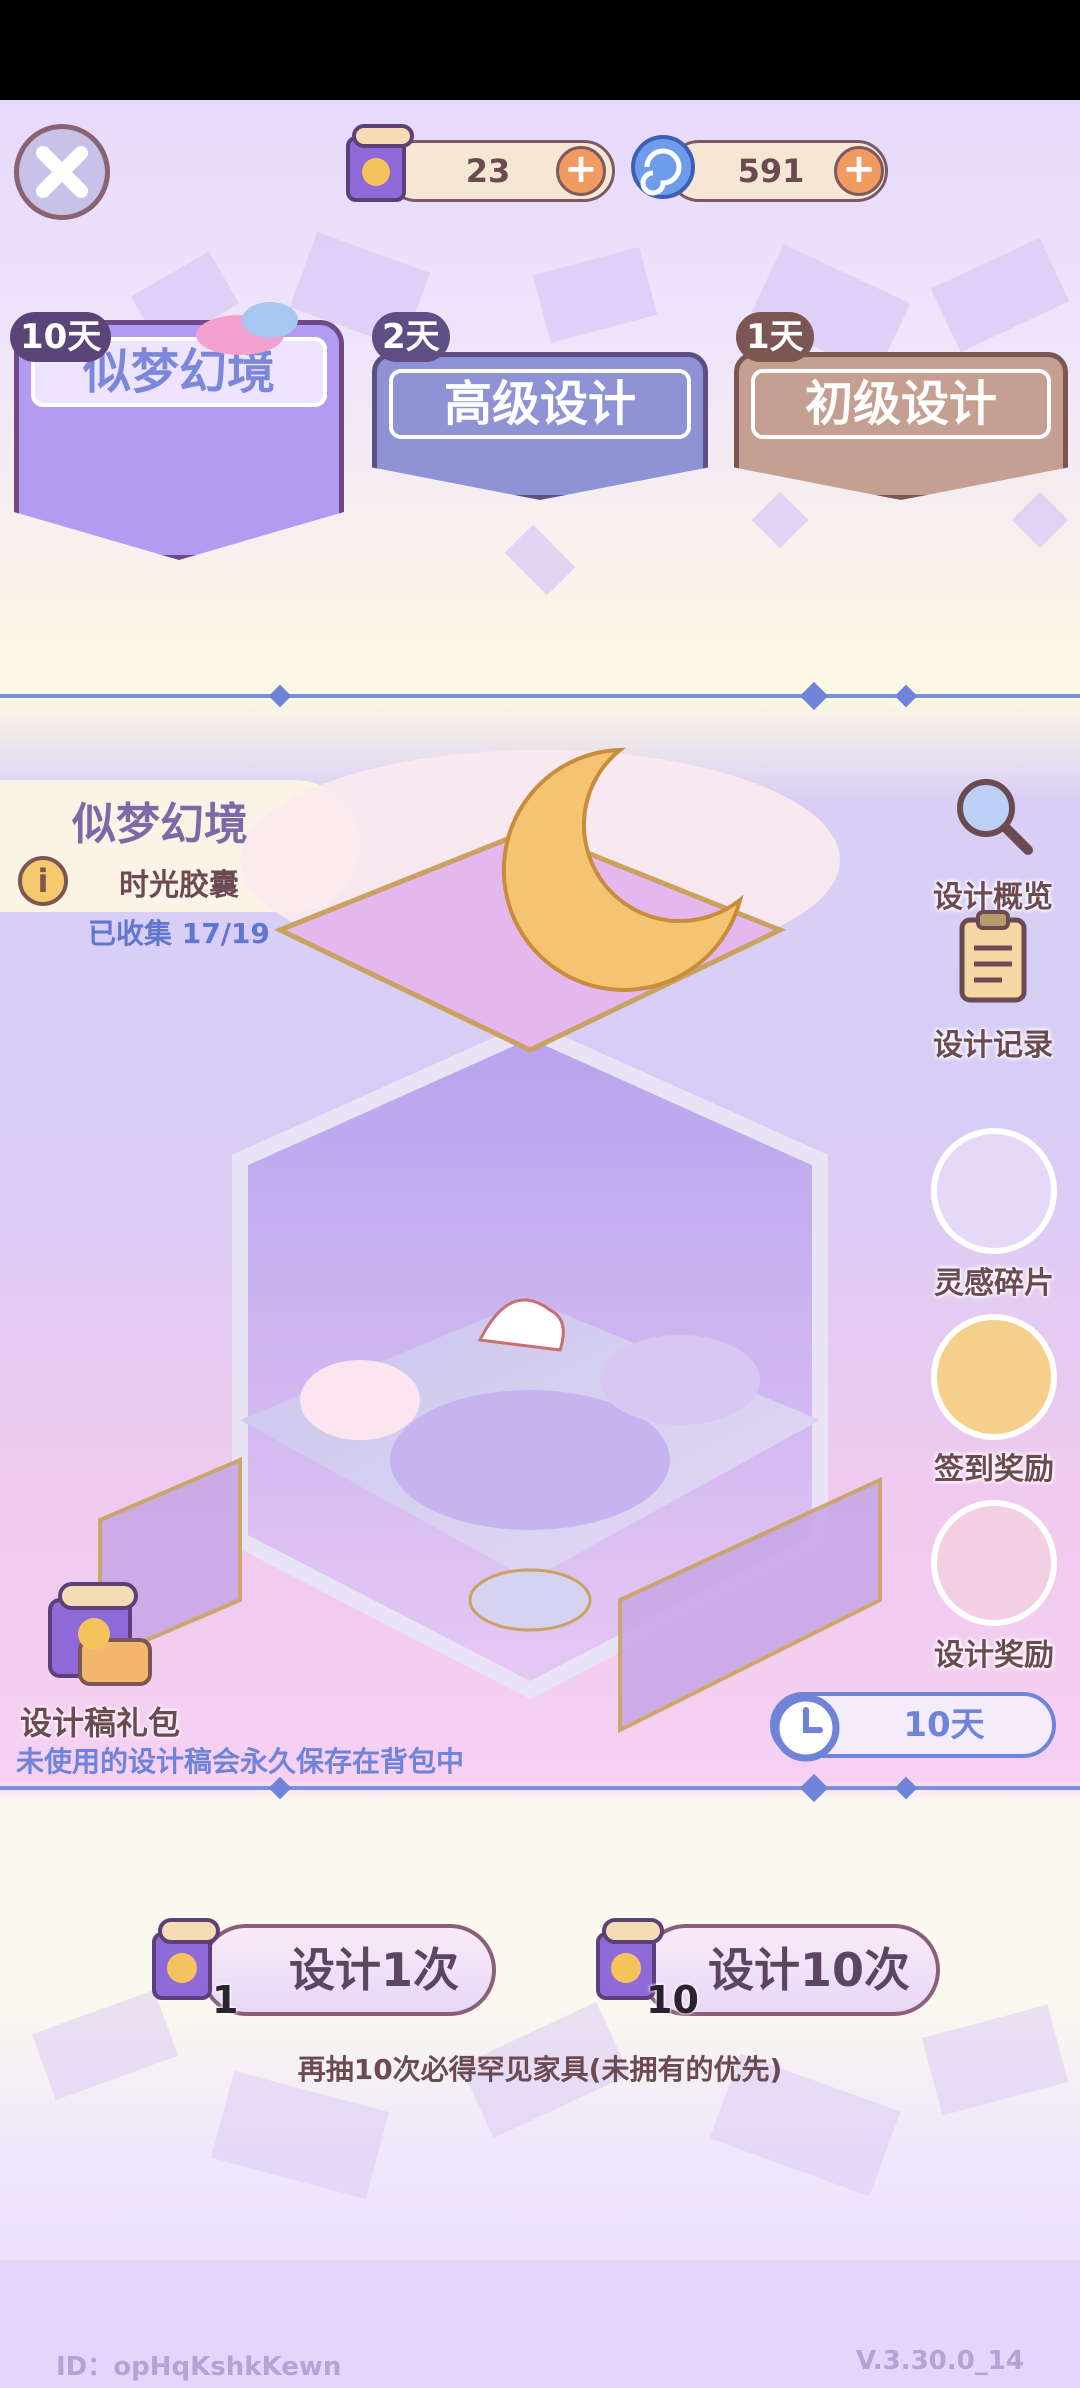 The width and height of the screenshot is (1080, 2388). I want to click on gift-note: 未使用的设计稿会永久保存在背包中, so click(240, 1761).